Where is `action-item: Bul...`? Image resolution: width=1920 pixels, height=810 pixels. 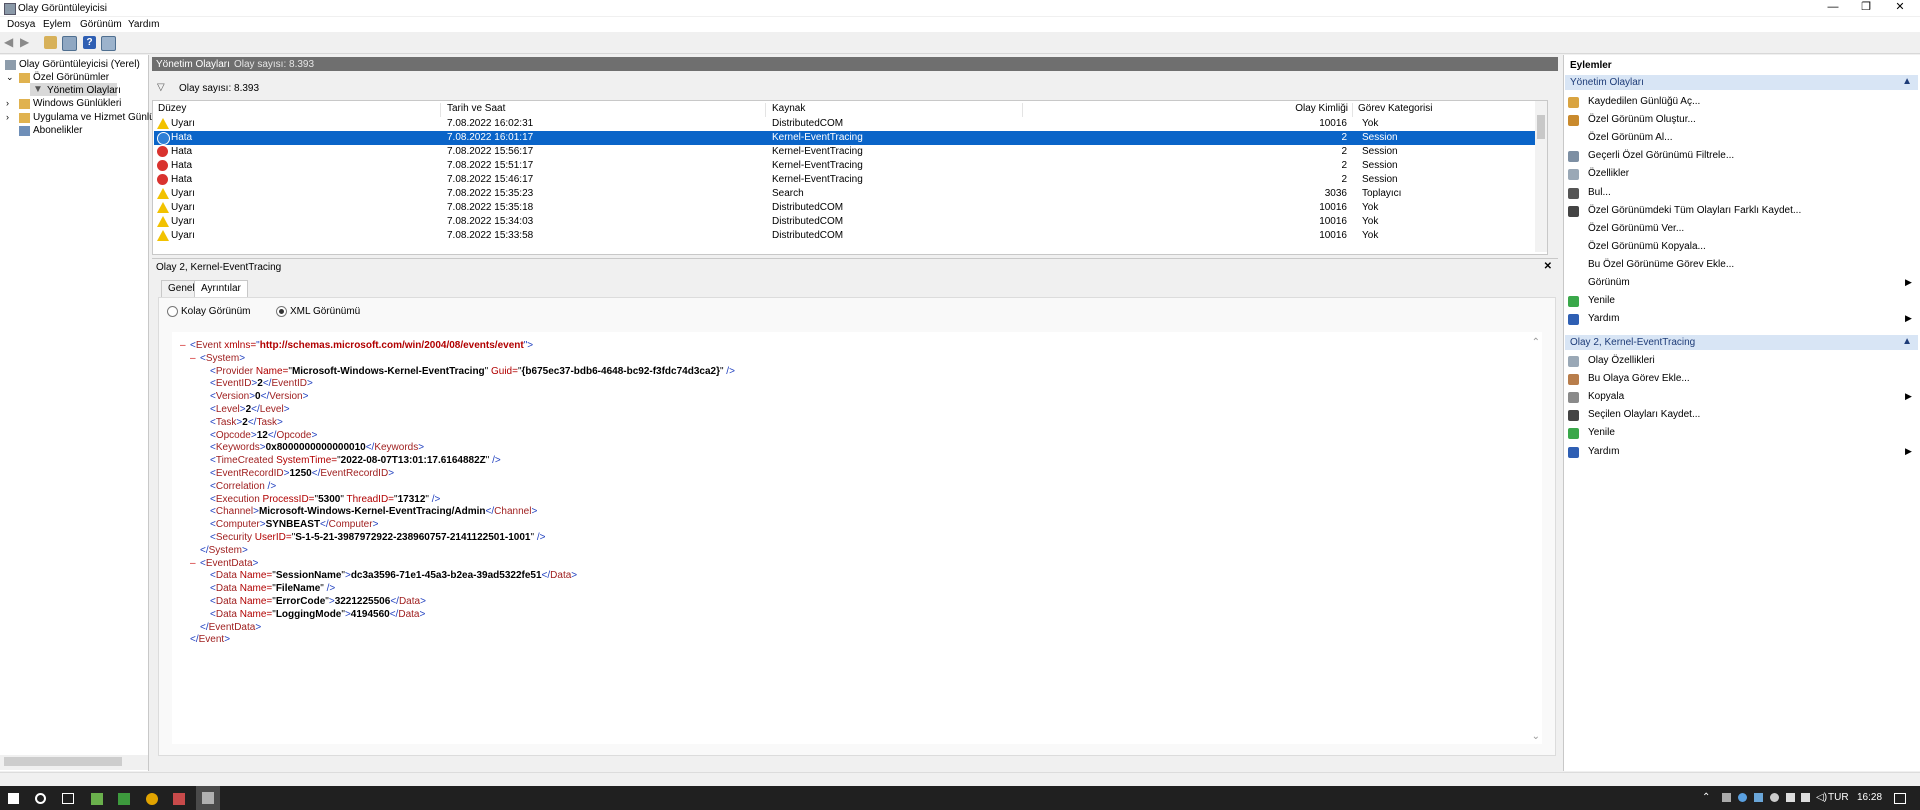
action-item: Bul... is located at coordinates (1599, 192).